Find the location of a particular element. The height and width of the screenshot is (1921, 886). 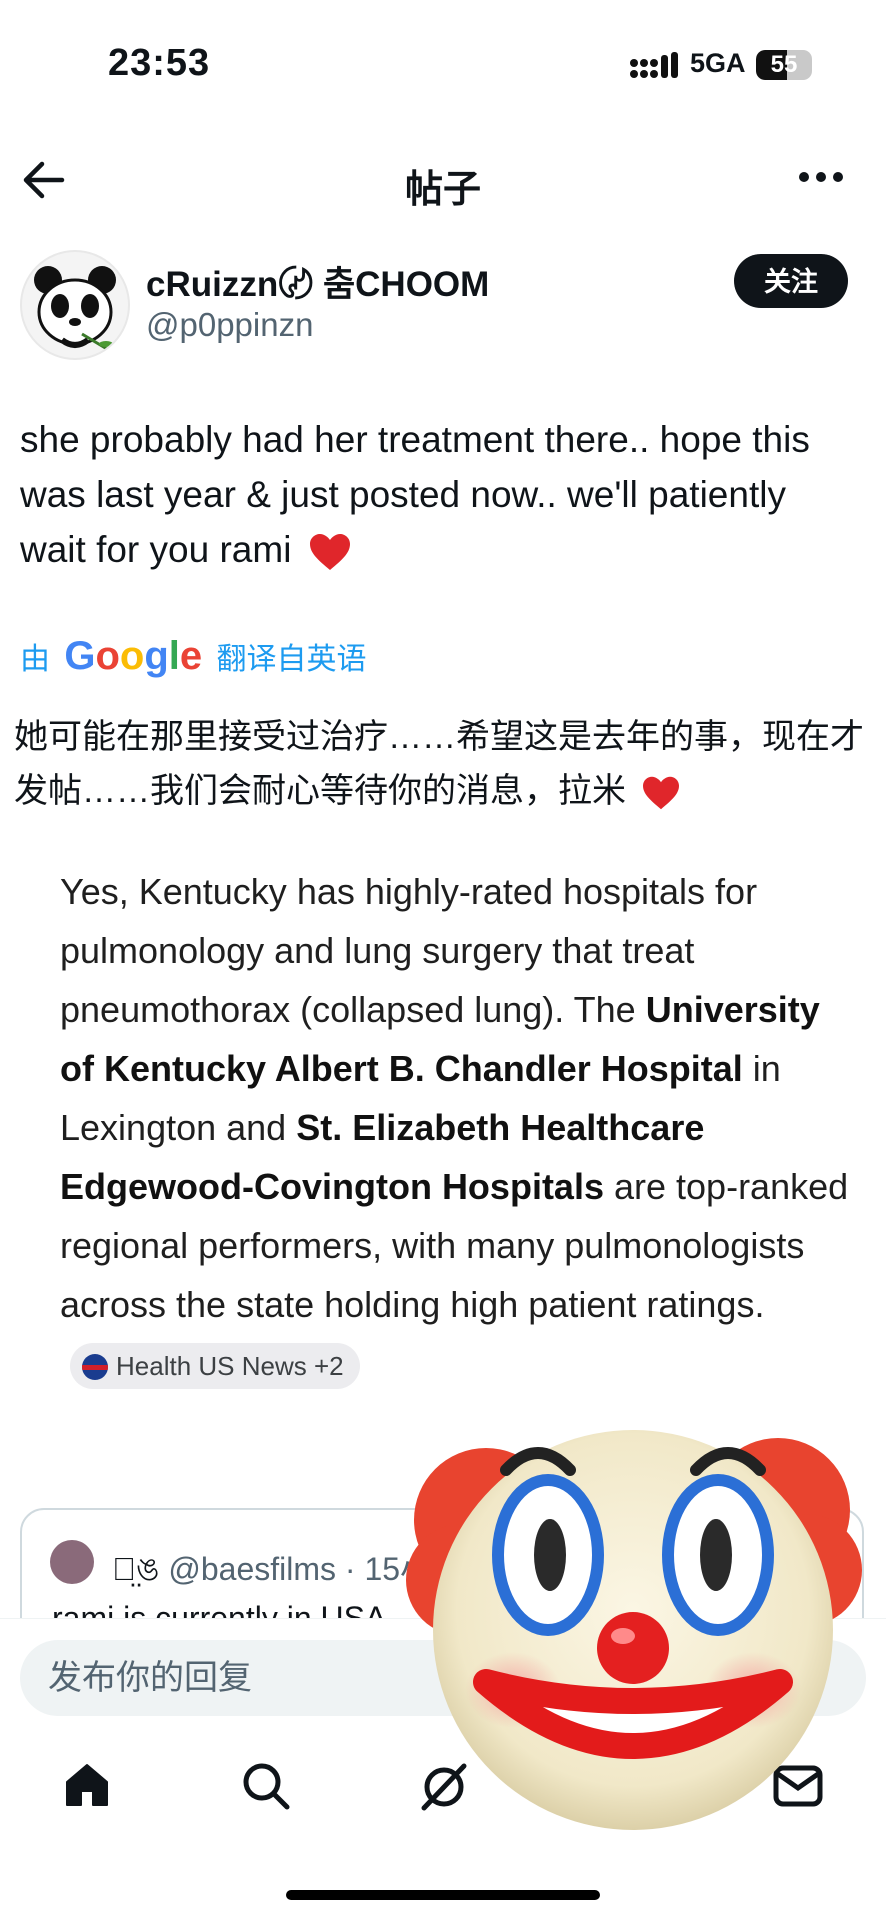

back-arrow-icon is located at coordinates (43, 180).